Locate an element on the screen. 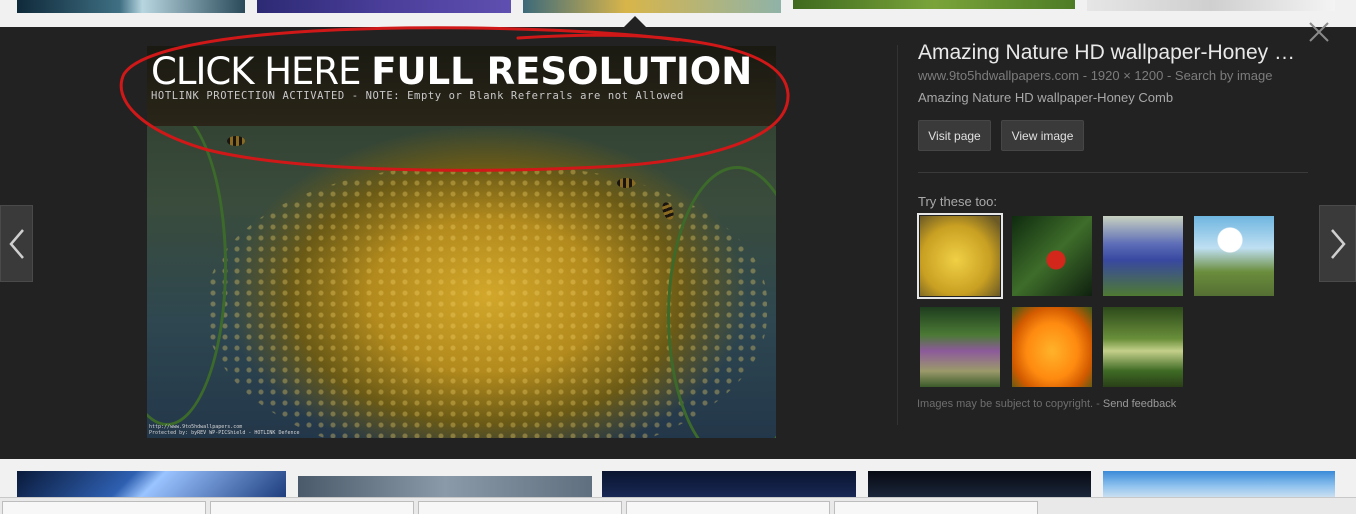  banner-title-bold: FULL RESOLUTION is located at coordinates (562, 71).